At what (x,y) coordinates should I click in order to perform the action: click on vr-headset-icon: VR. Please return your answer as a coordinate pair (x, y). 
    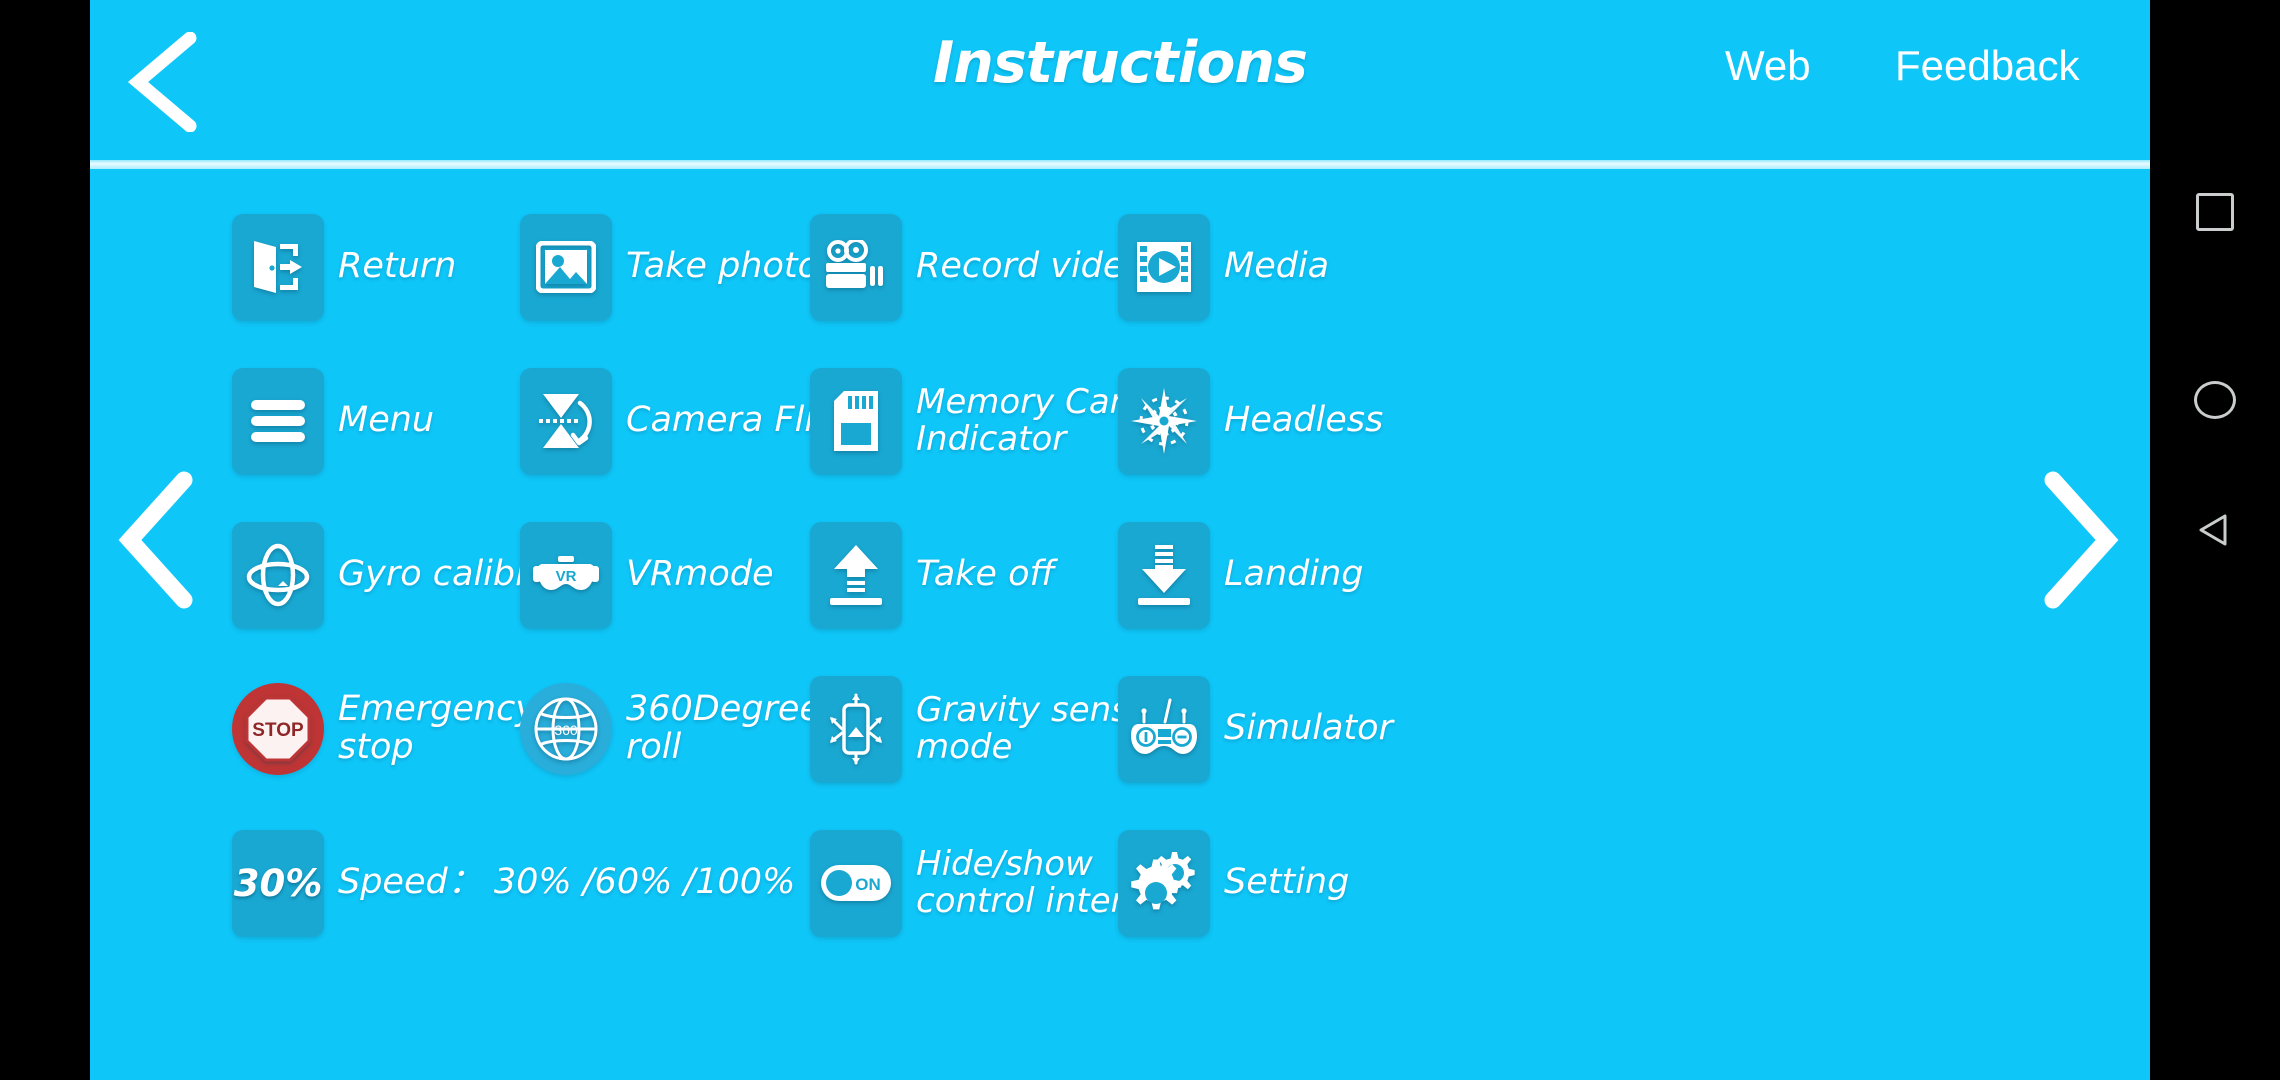
    Looking at the image, I should click on (566, 575).